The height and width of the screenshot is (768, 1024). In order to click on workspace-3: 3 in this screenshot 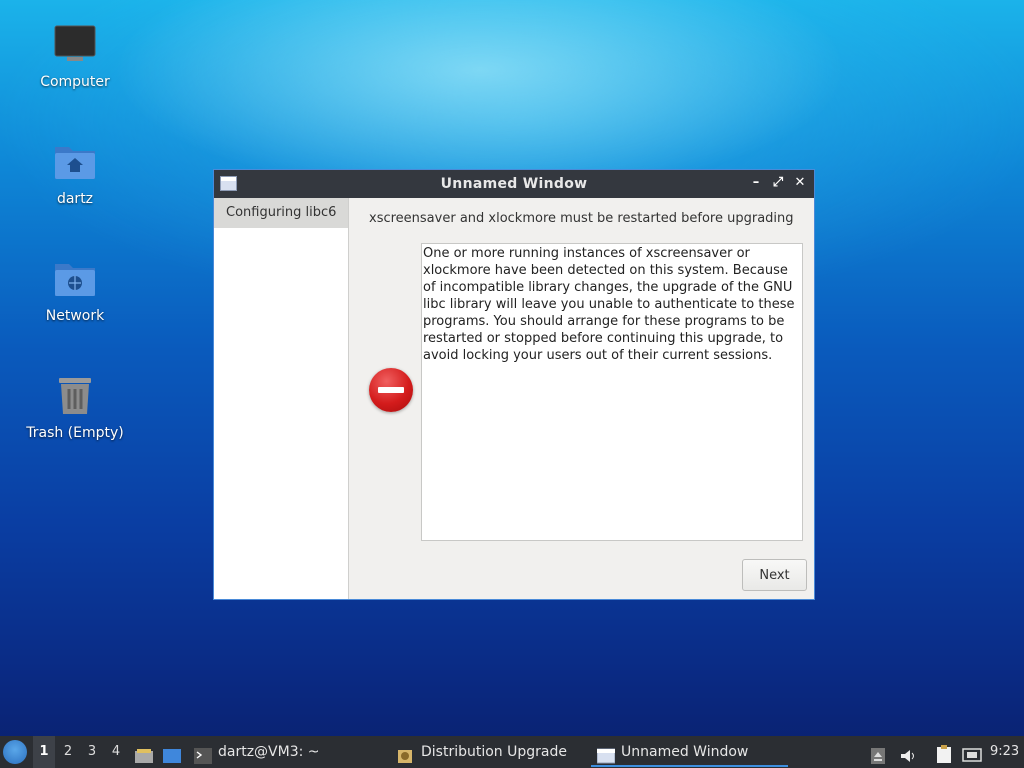, I will do `click(92, 752)`.